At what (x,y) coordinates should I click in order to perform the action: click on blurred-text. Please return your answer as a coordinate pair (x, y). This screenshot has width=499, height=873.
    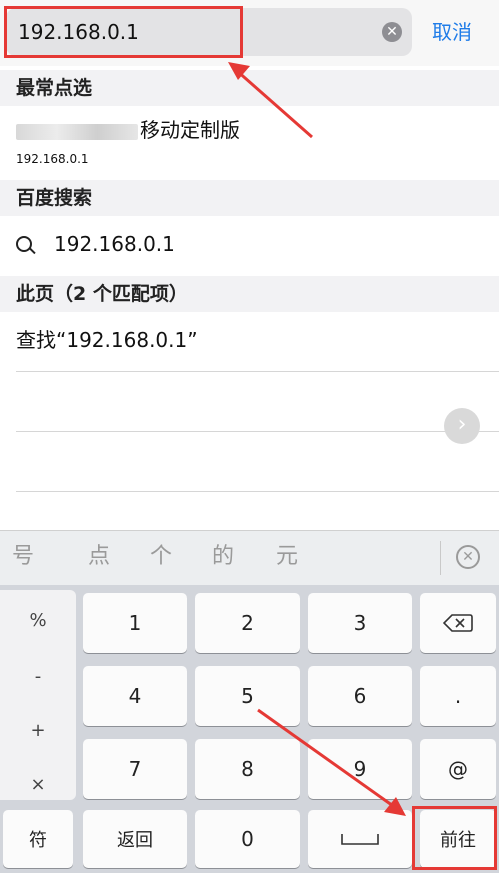
    Looking at the image, I should click on (77, 131).